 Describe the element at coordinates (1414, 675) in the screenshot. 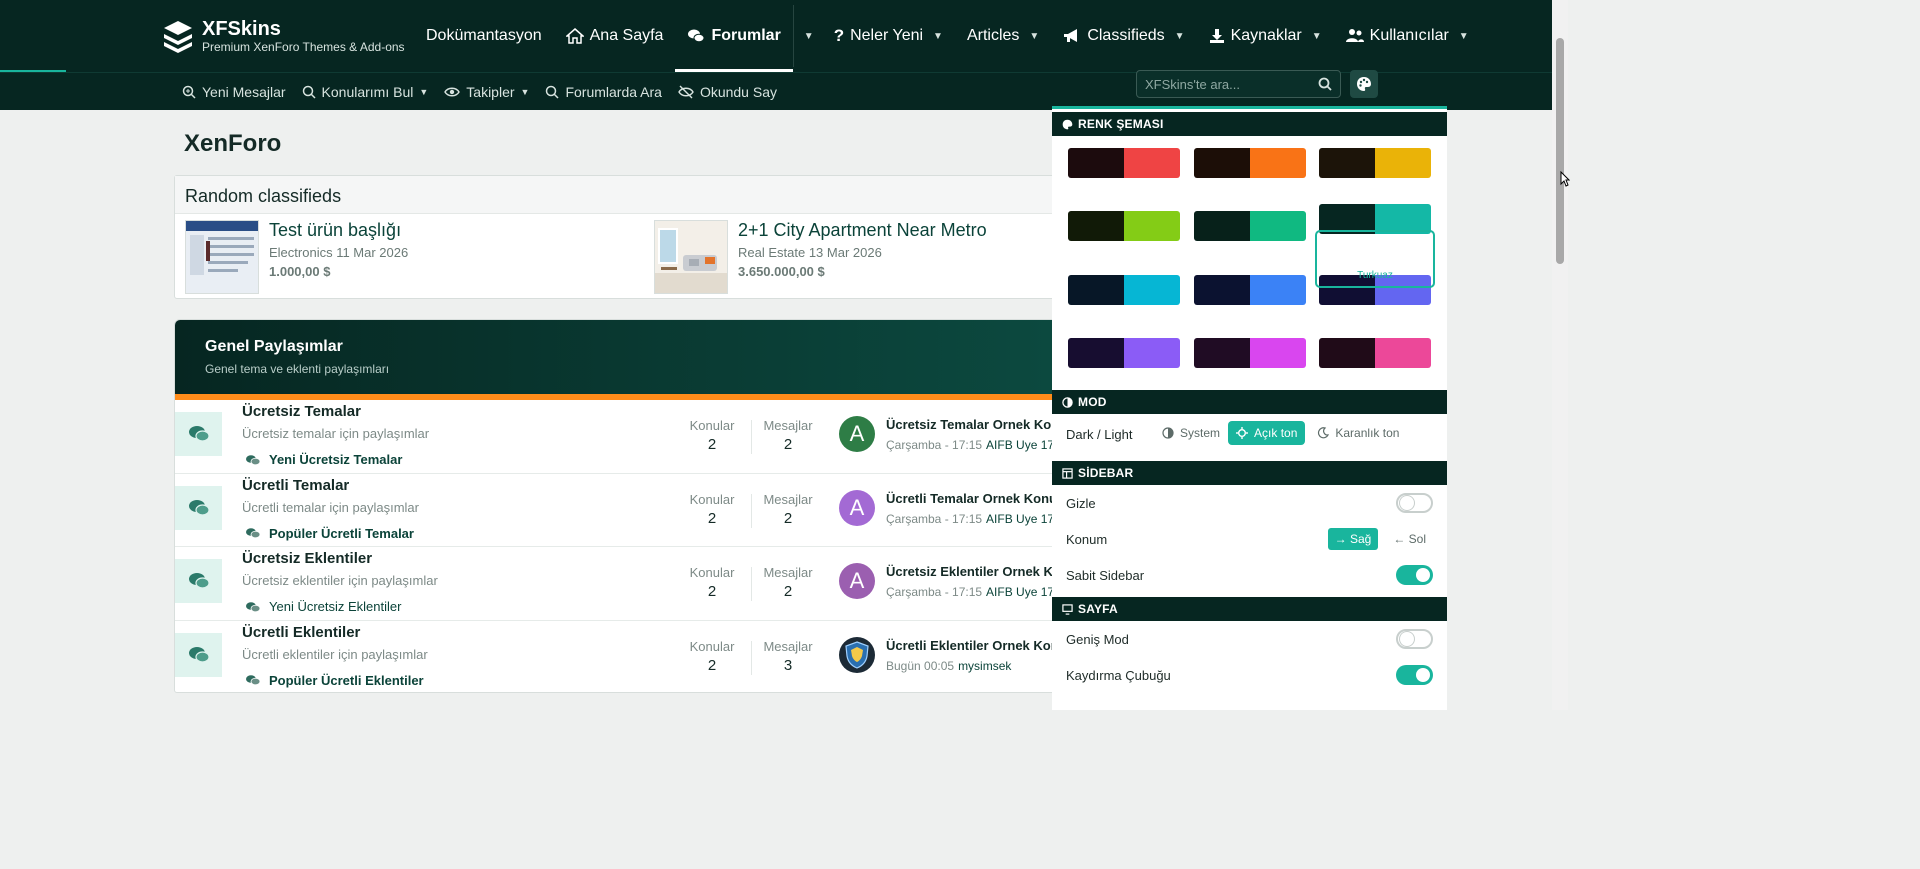

I see `scrollbar-toggle` at that location.